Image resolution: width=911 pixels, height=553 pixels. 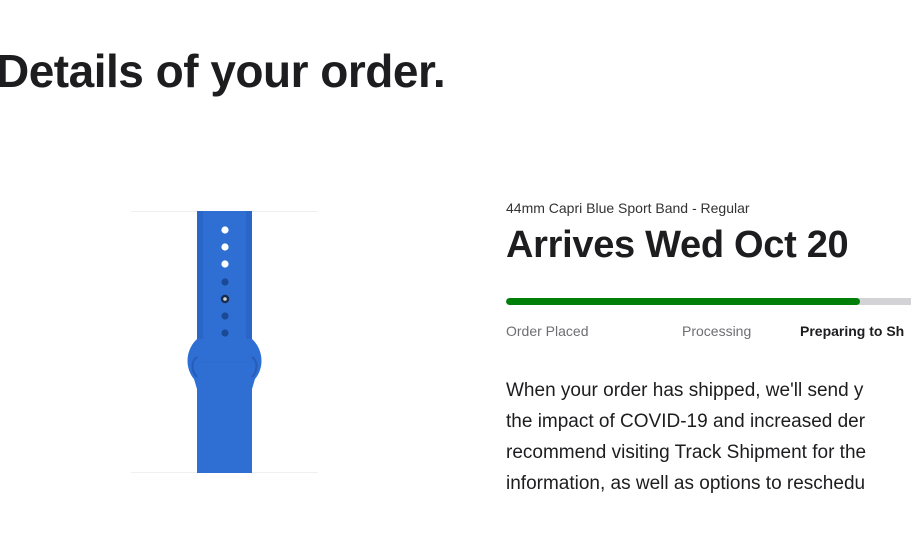 What do you see at coordinates (686, 421) in the screenshot?
I see `shipping-message-line: the impact of COVID-19 and increased der` at bounding box center [686, 421].